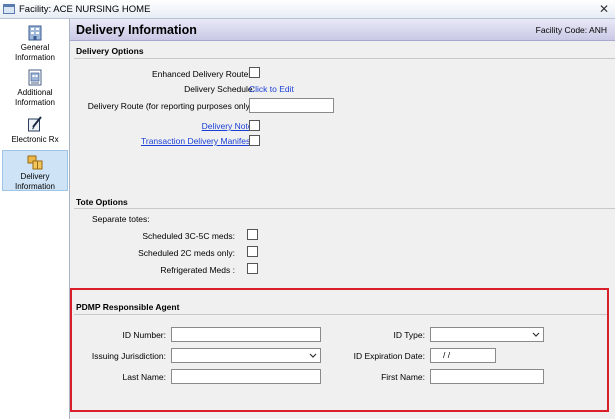 The image size is (615, 419). What do you see at coordinates (128, 307) in the screenshot?
I see `pdmp-title: PDMP Responsible Agent` at bounding box center [128, 307].